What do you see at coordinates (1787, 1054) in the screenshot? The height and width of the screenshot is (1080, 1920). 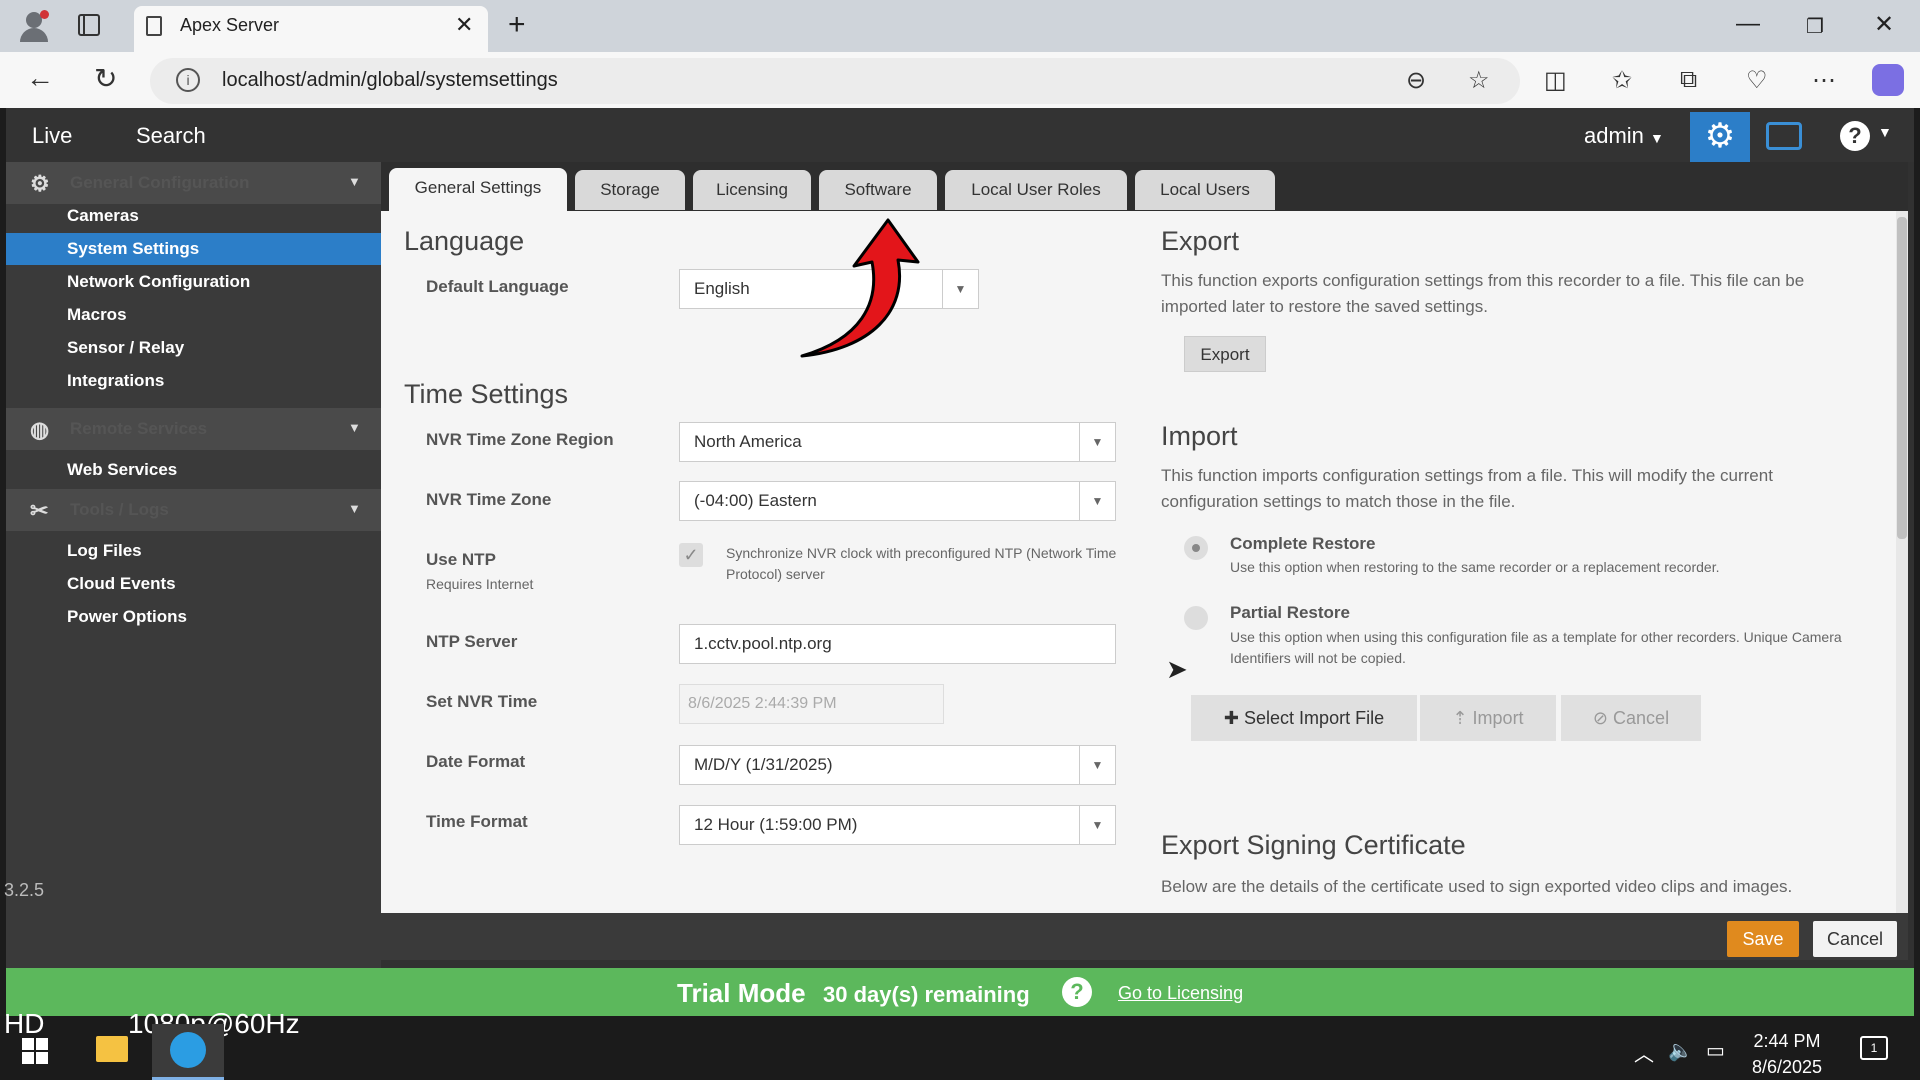 I see `taskbar-clock: 2:44 PM 8/6/2025` at bounding box center [1787, 1054].